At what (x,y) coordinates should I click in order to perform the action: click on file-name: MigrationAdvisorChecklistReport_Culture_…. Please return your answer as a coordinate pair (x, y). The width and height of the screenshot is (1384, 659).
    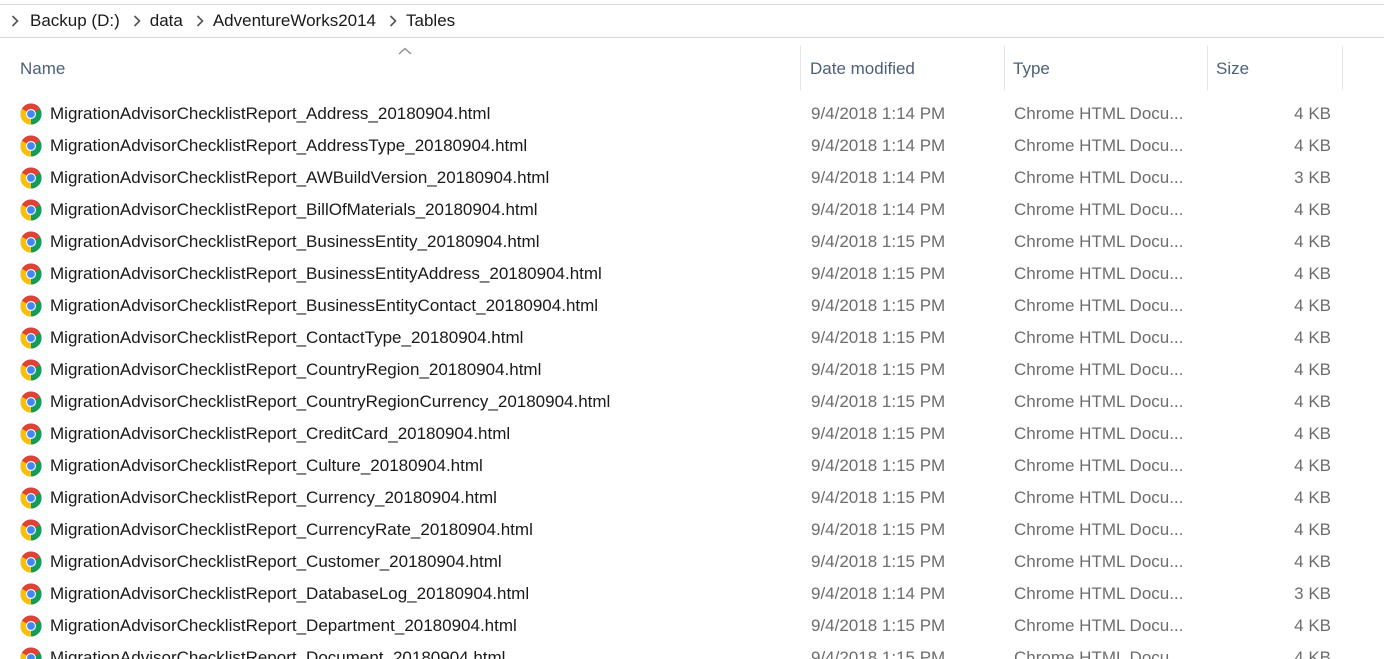
    Looking at the image, I should click on (422, 466).